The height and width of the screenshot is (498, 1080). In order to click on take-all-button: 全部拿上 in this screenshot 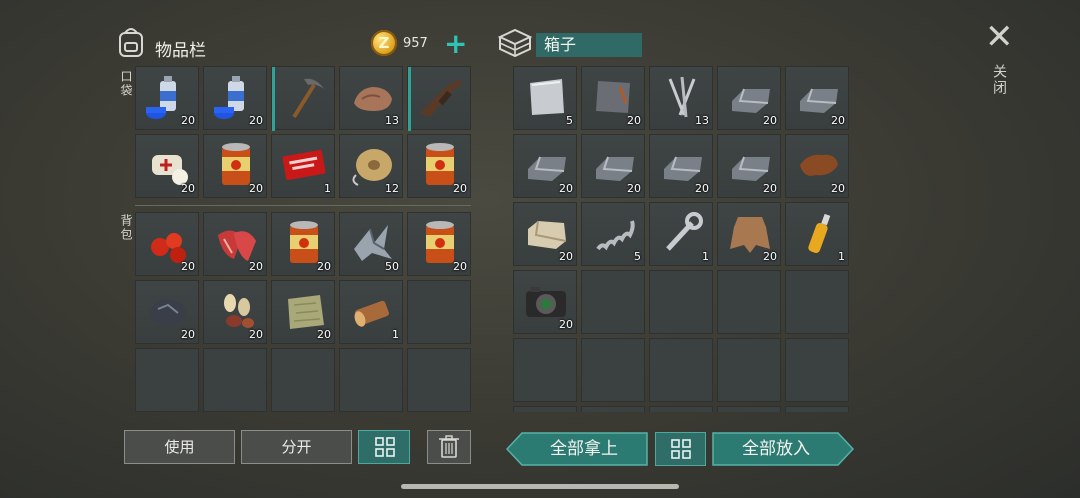, I will do `click(577, 449)`.